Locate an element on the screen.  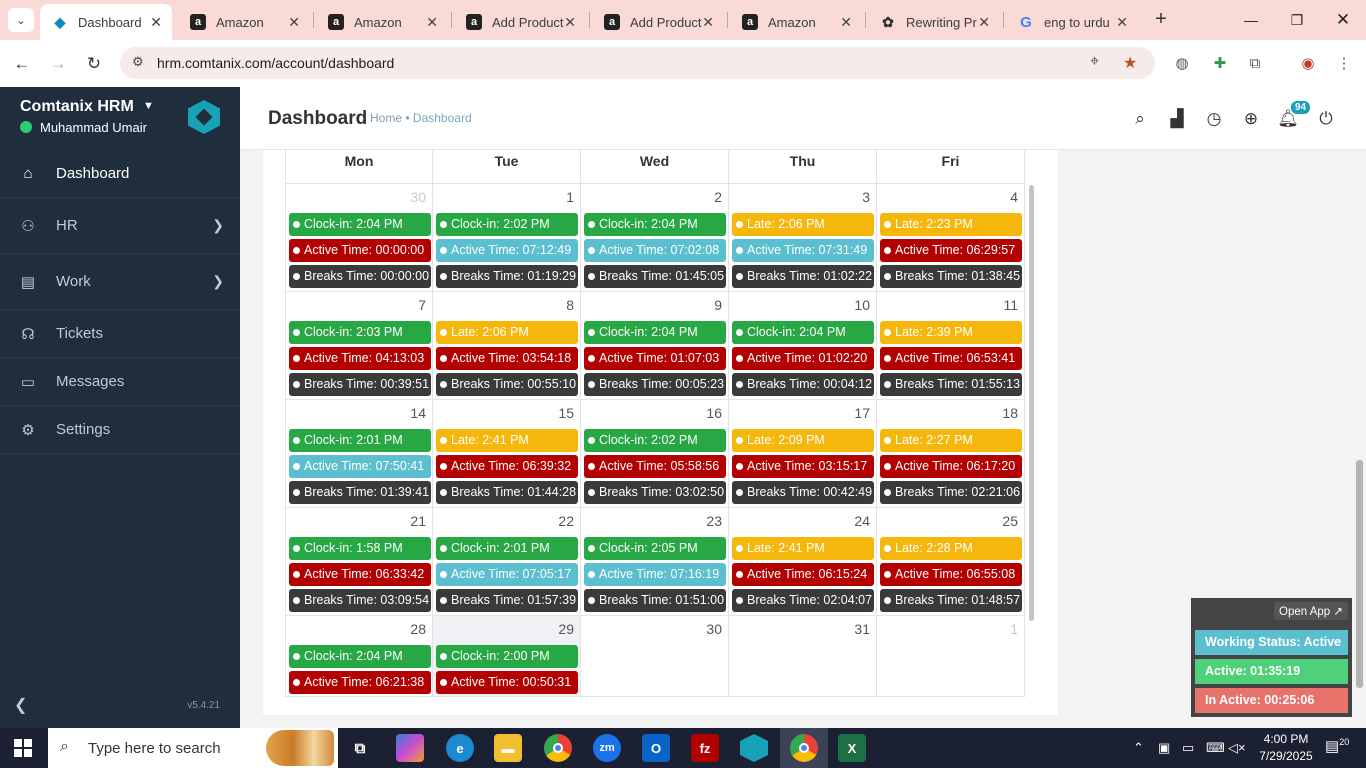
url-text: hrm.comtanix.com/account/dashboard is located at coordinates (275, 63).